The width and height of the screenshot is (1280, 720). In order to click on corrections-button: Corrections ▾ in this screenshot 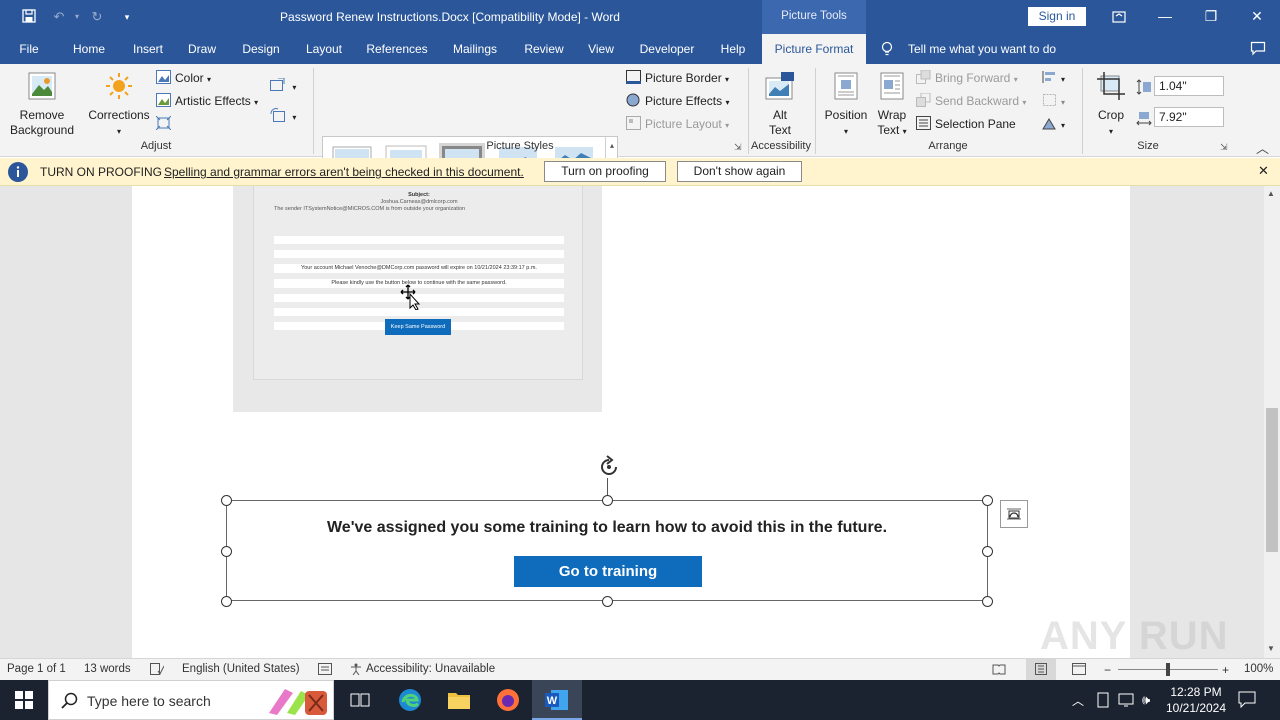, I will do `click(119, 105)`.